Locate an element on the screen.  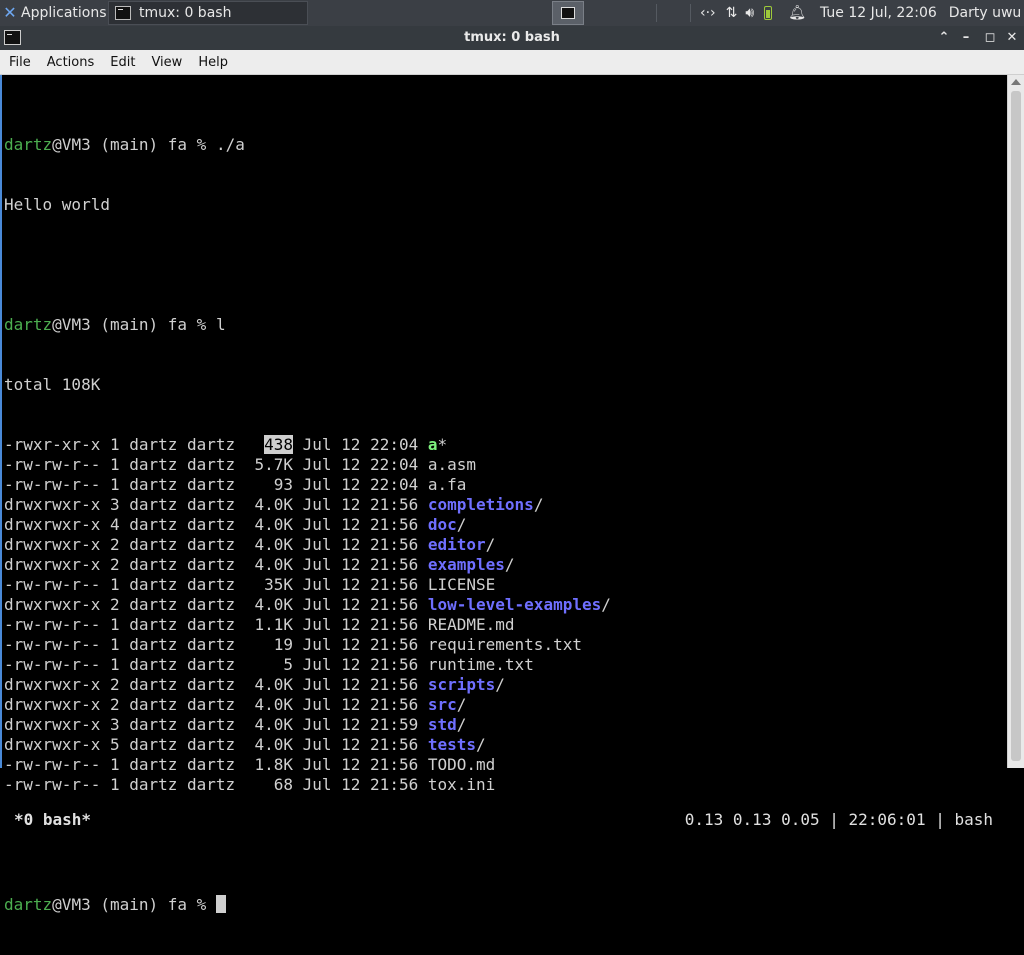
menu-edit: Edit is located at coordinates (122, 62).